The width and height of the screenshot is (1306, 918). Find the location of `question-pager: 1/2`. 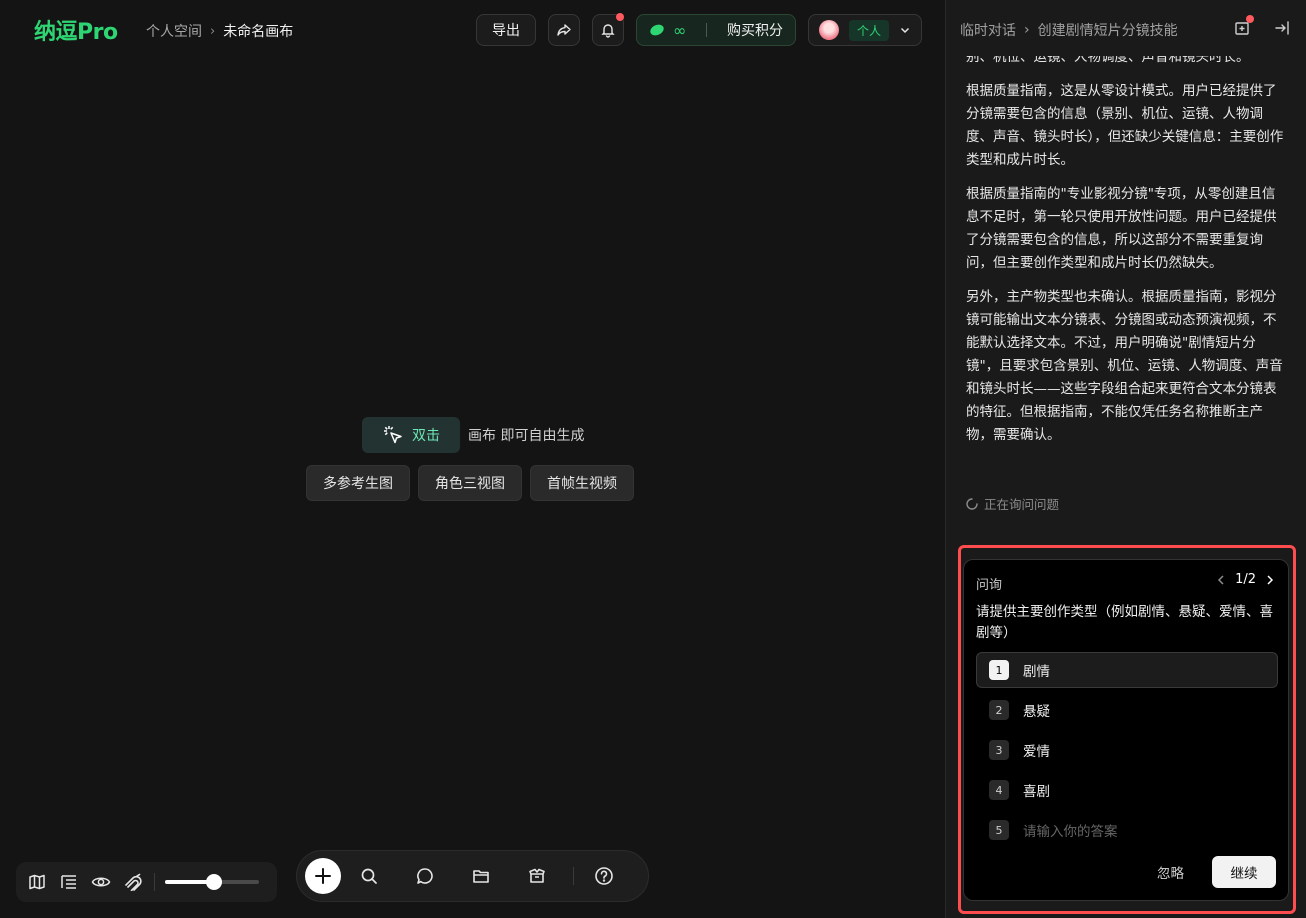

question-pager: 1/2 is located at coordinates (1245, 579).